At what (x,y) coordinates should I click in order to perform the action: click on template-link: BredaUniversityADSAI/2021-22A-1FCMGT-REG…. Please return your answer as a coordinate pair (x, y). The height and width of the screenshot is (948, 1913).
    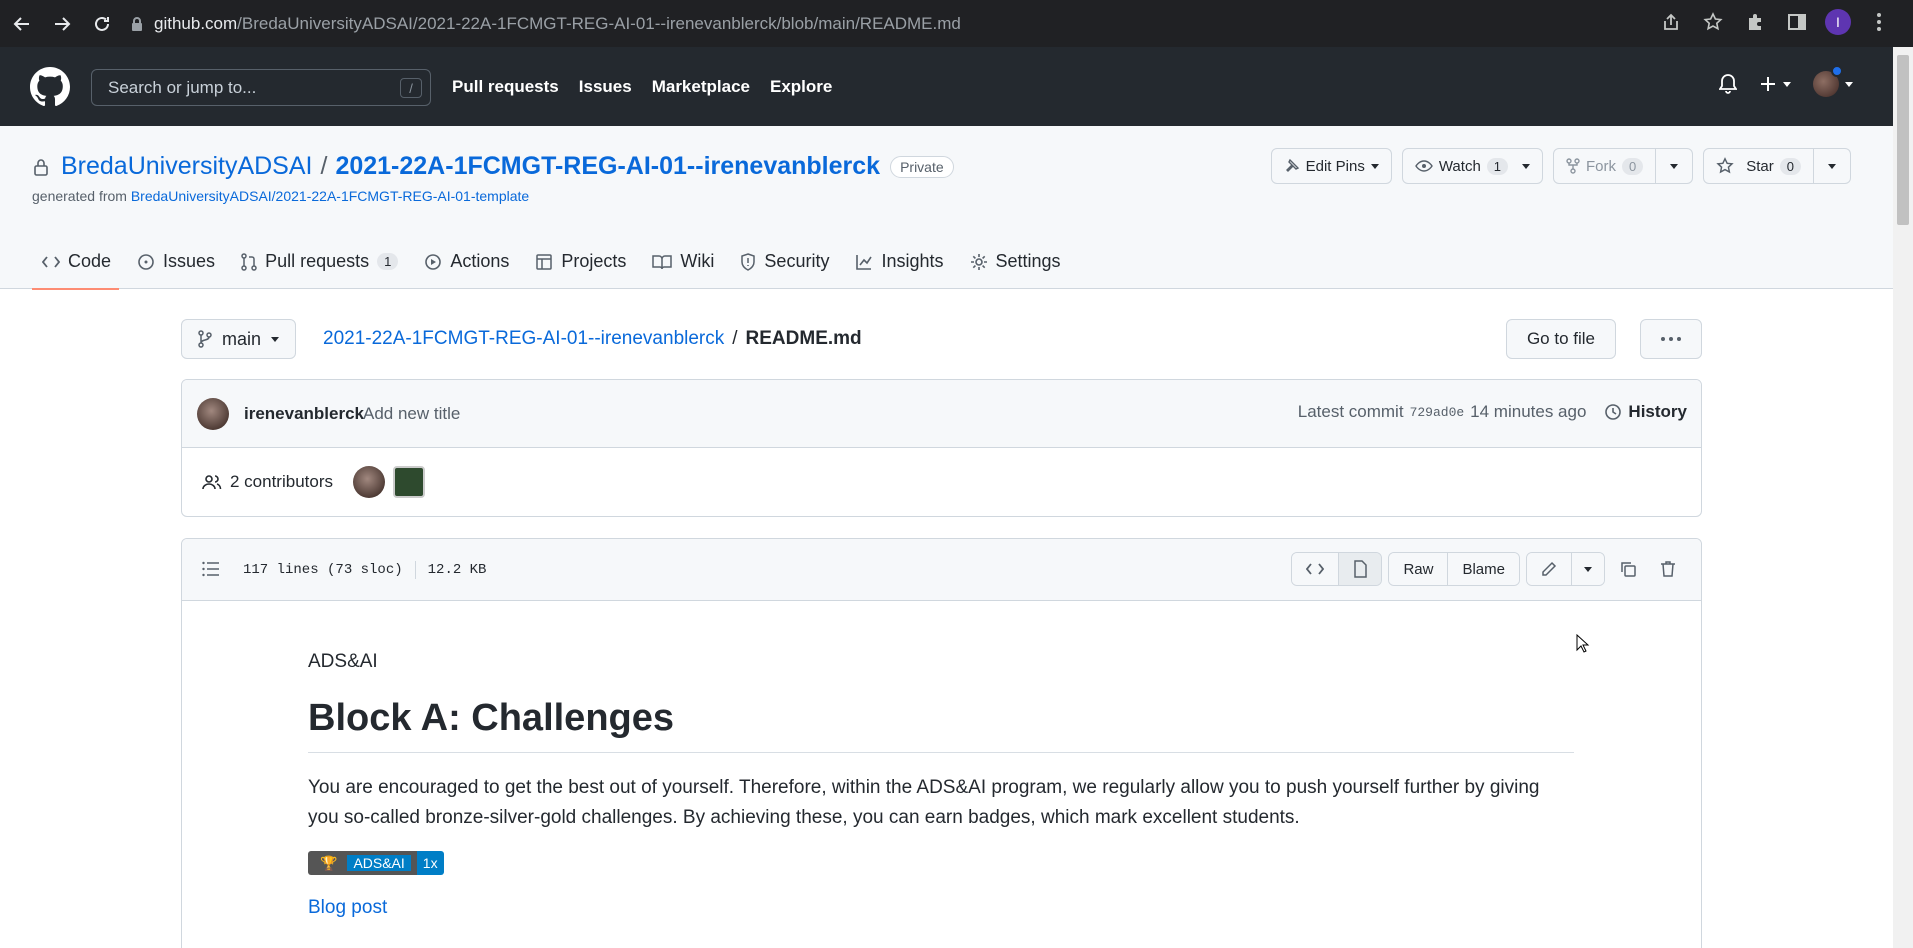
    Looking at the image, I should click on (330, 196).